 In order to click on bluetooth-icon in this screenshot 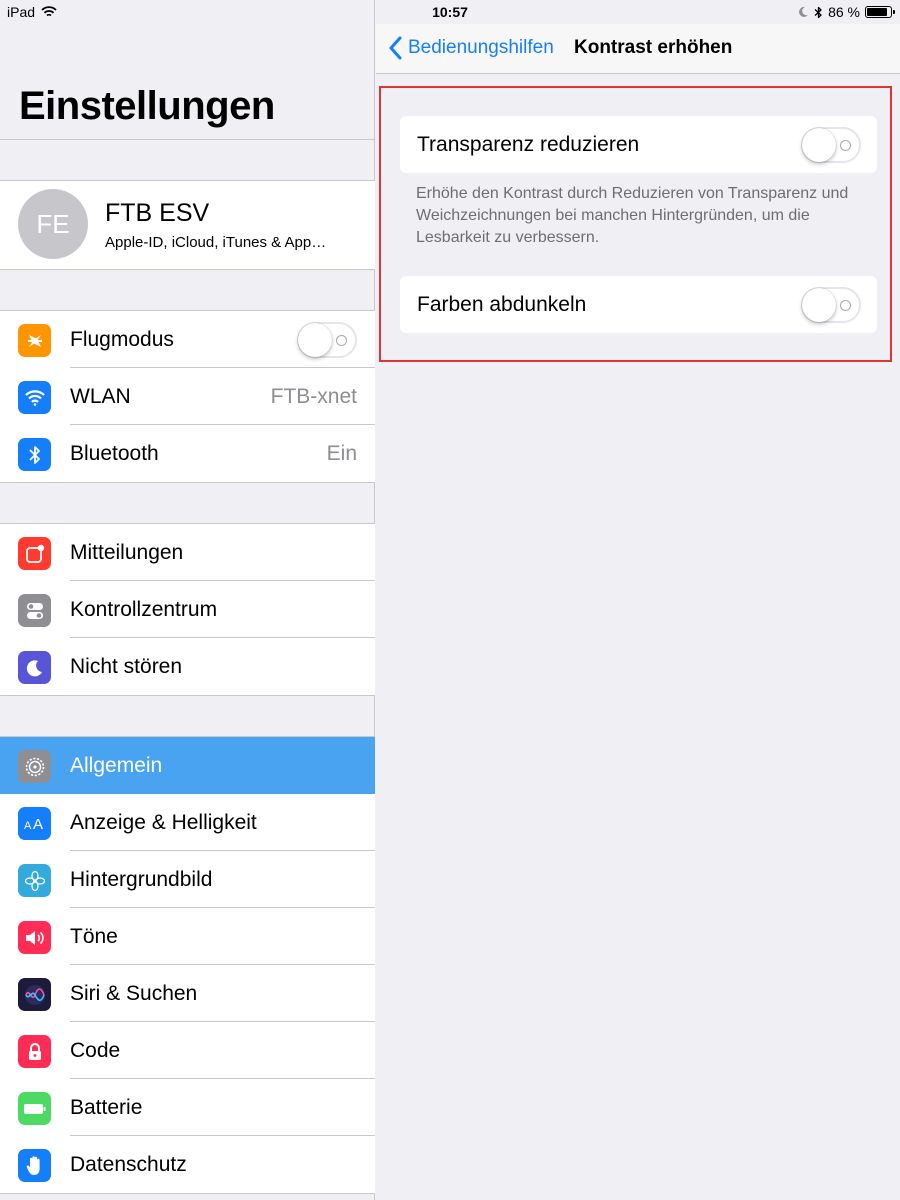, I will do `click(34, 454)`.